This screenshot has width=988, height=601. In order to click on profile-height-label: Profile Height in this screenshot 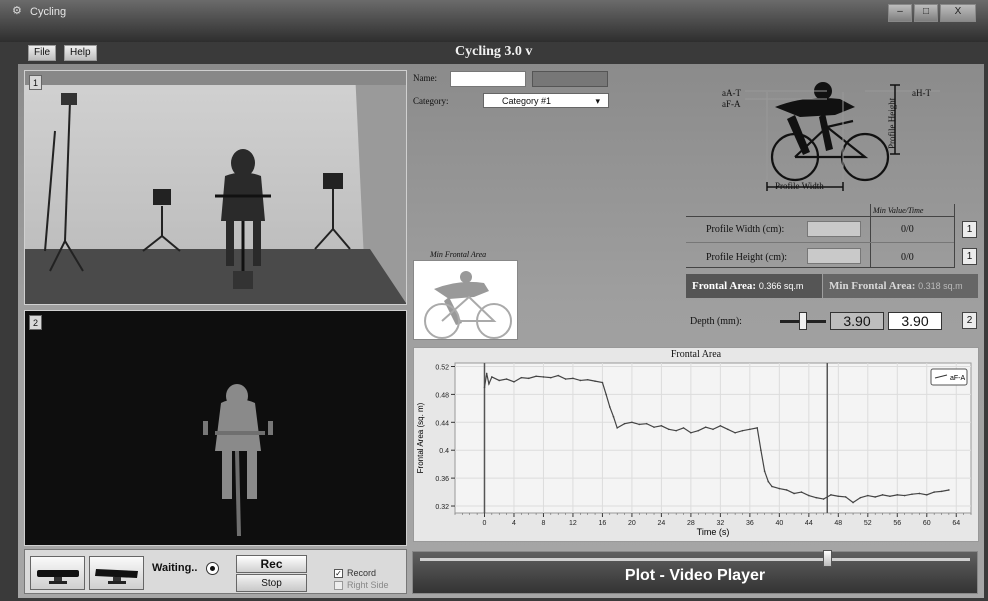, I will do `click(892, 123)`.